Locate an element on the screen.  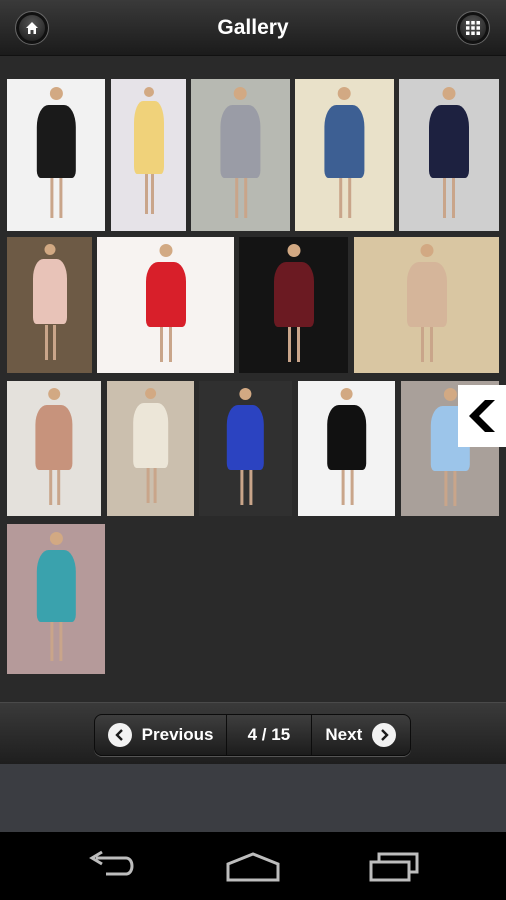
back-icon is located at coordinates (111, 863).